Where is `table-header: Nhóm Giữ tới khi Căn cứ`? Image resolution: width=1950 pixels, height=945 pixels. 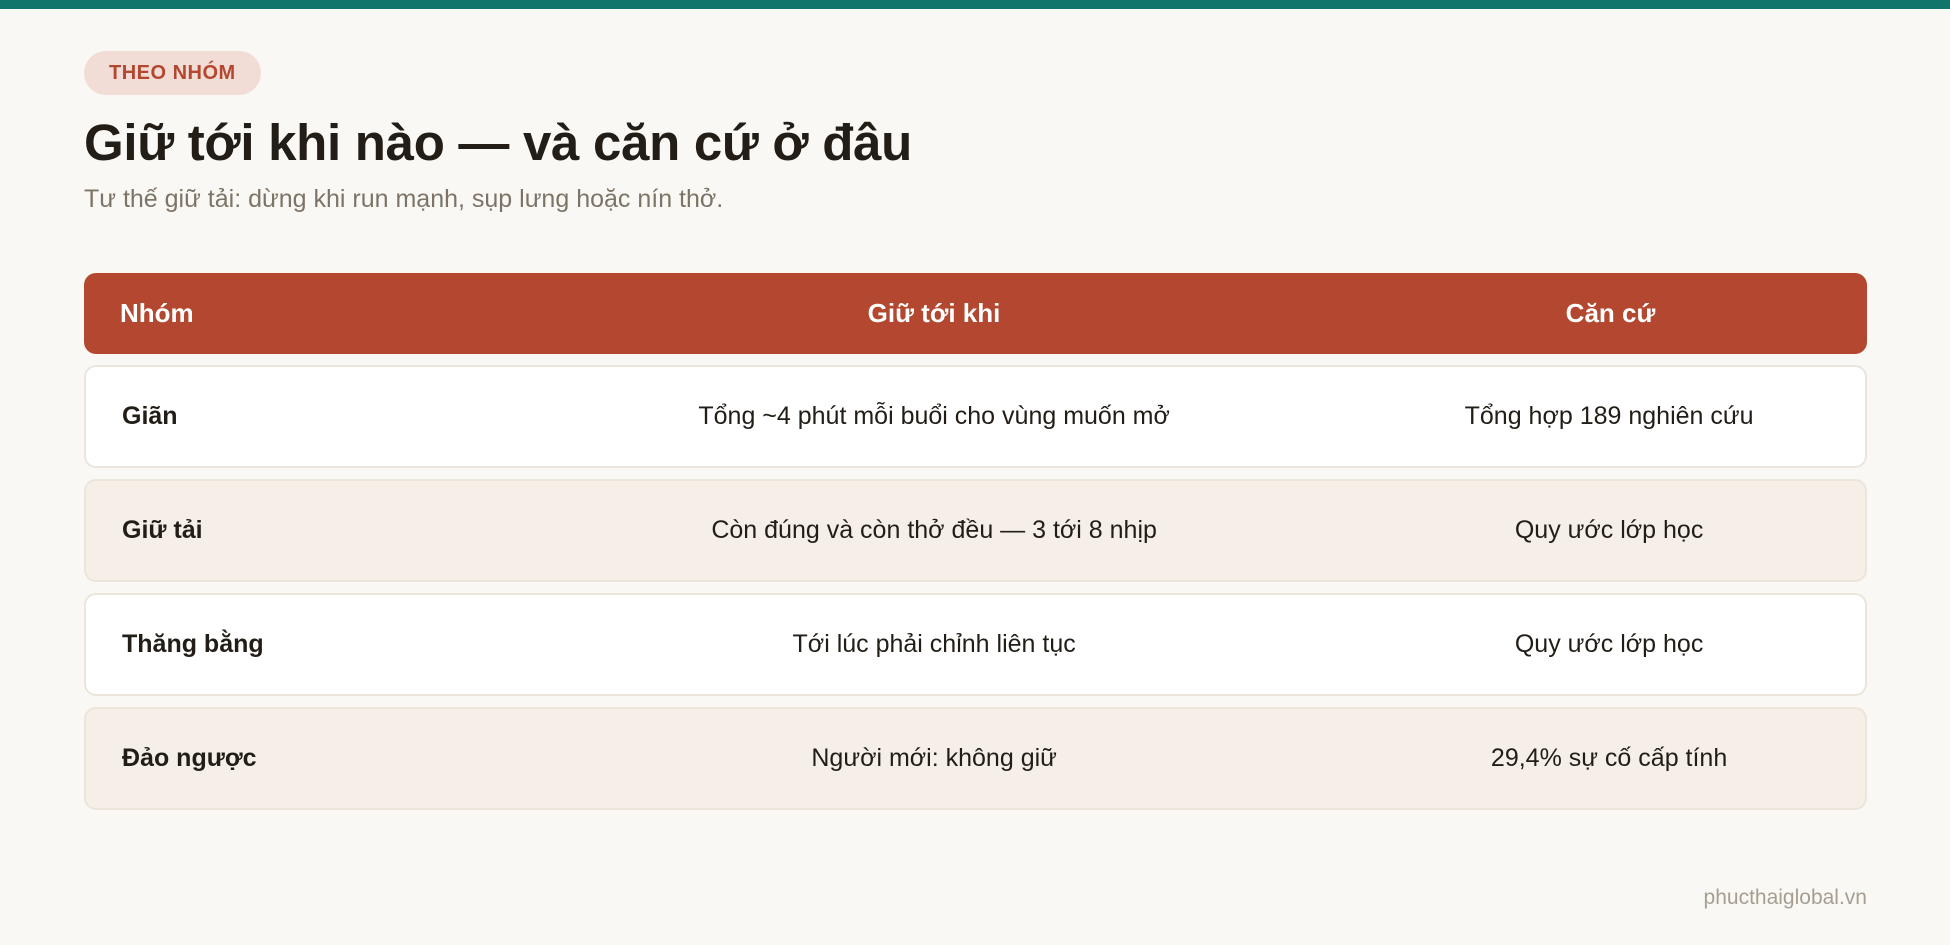 table-header: Nhóm Giữ tới khi Căn cứ is located at coordinates (975, 313).